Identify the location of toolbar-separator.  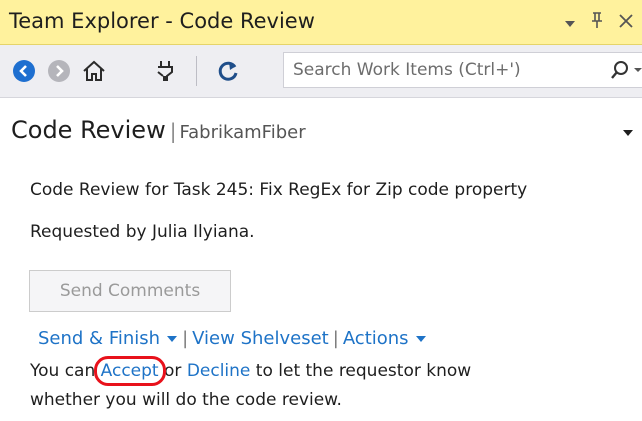
(196, 71).